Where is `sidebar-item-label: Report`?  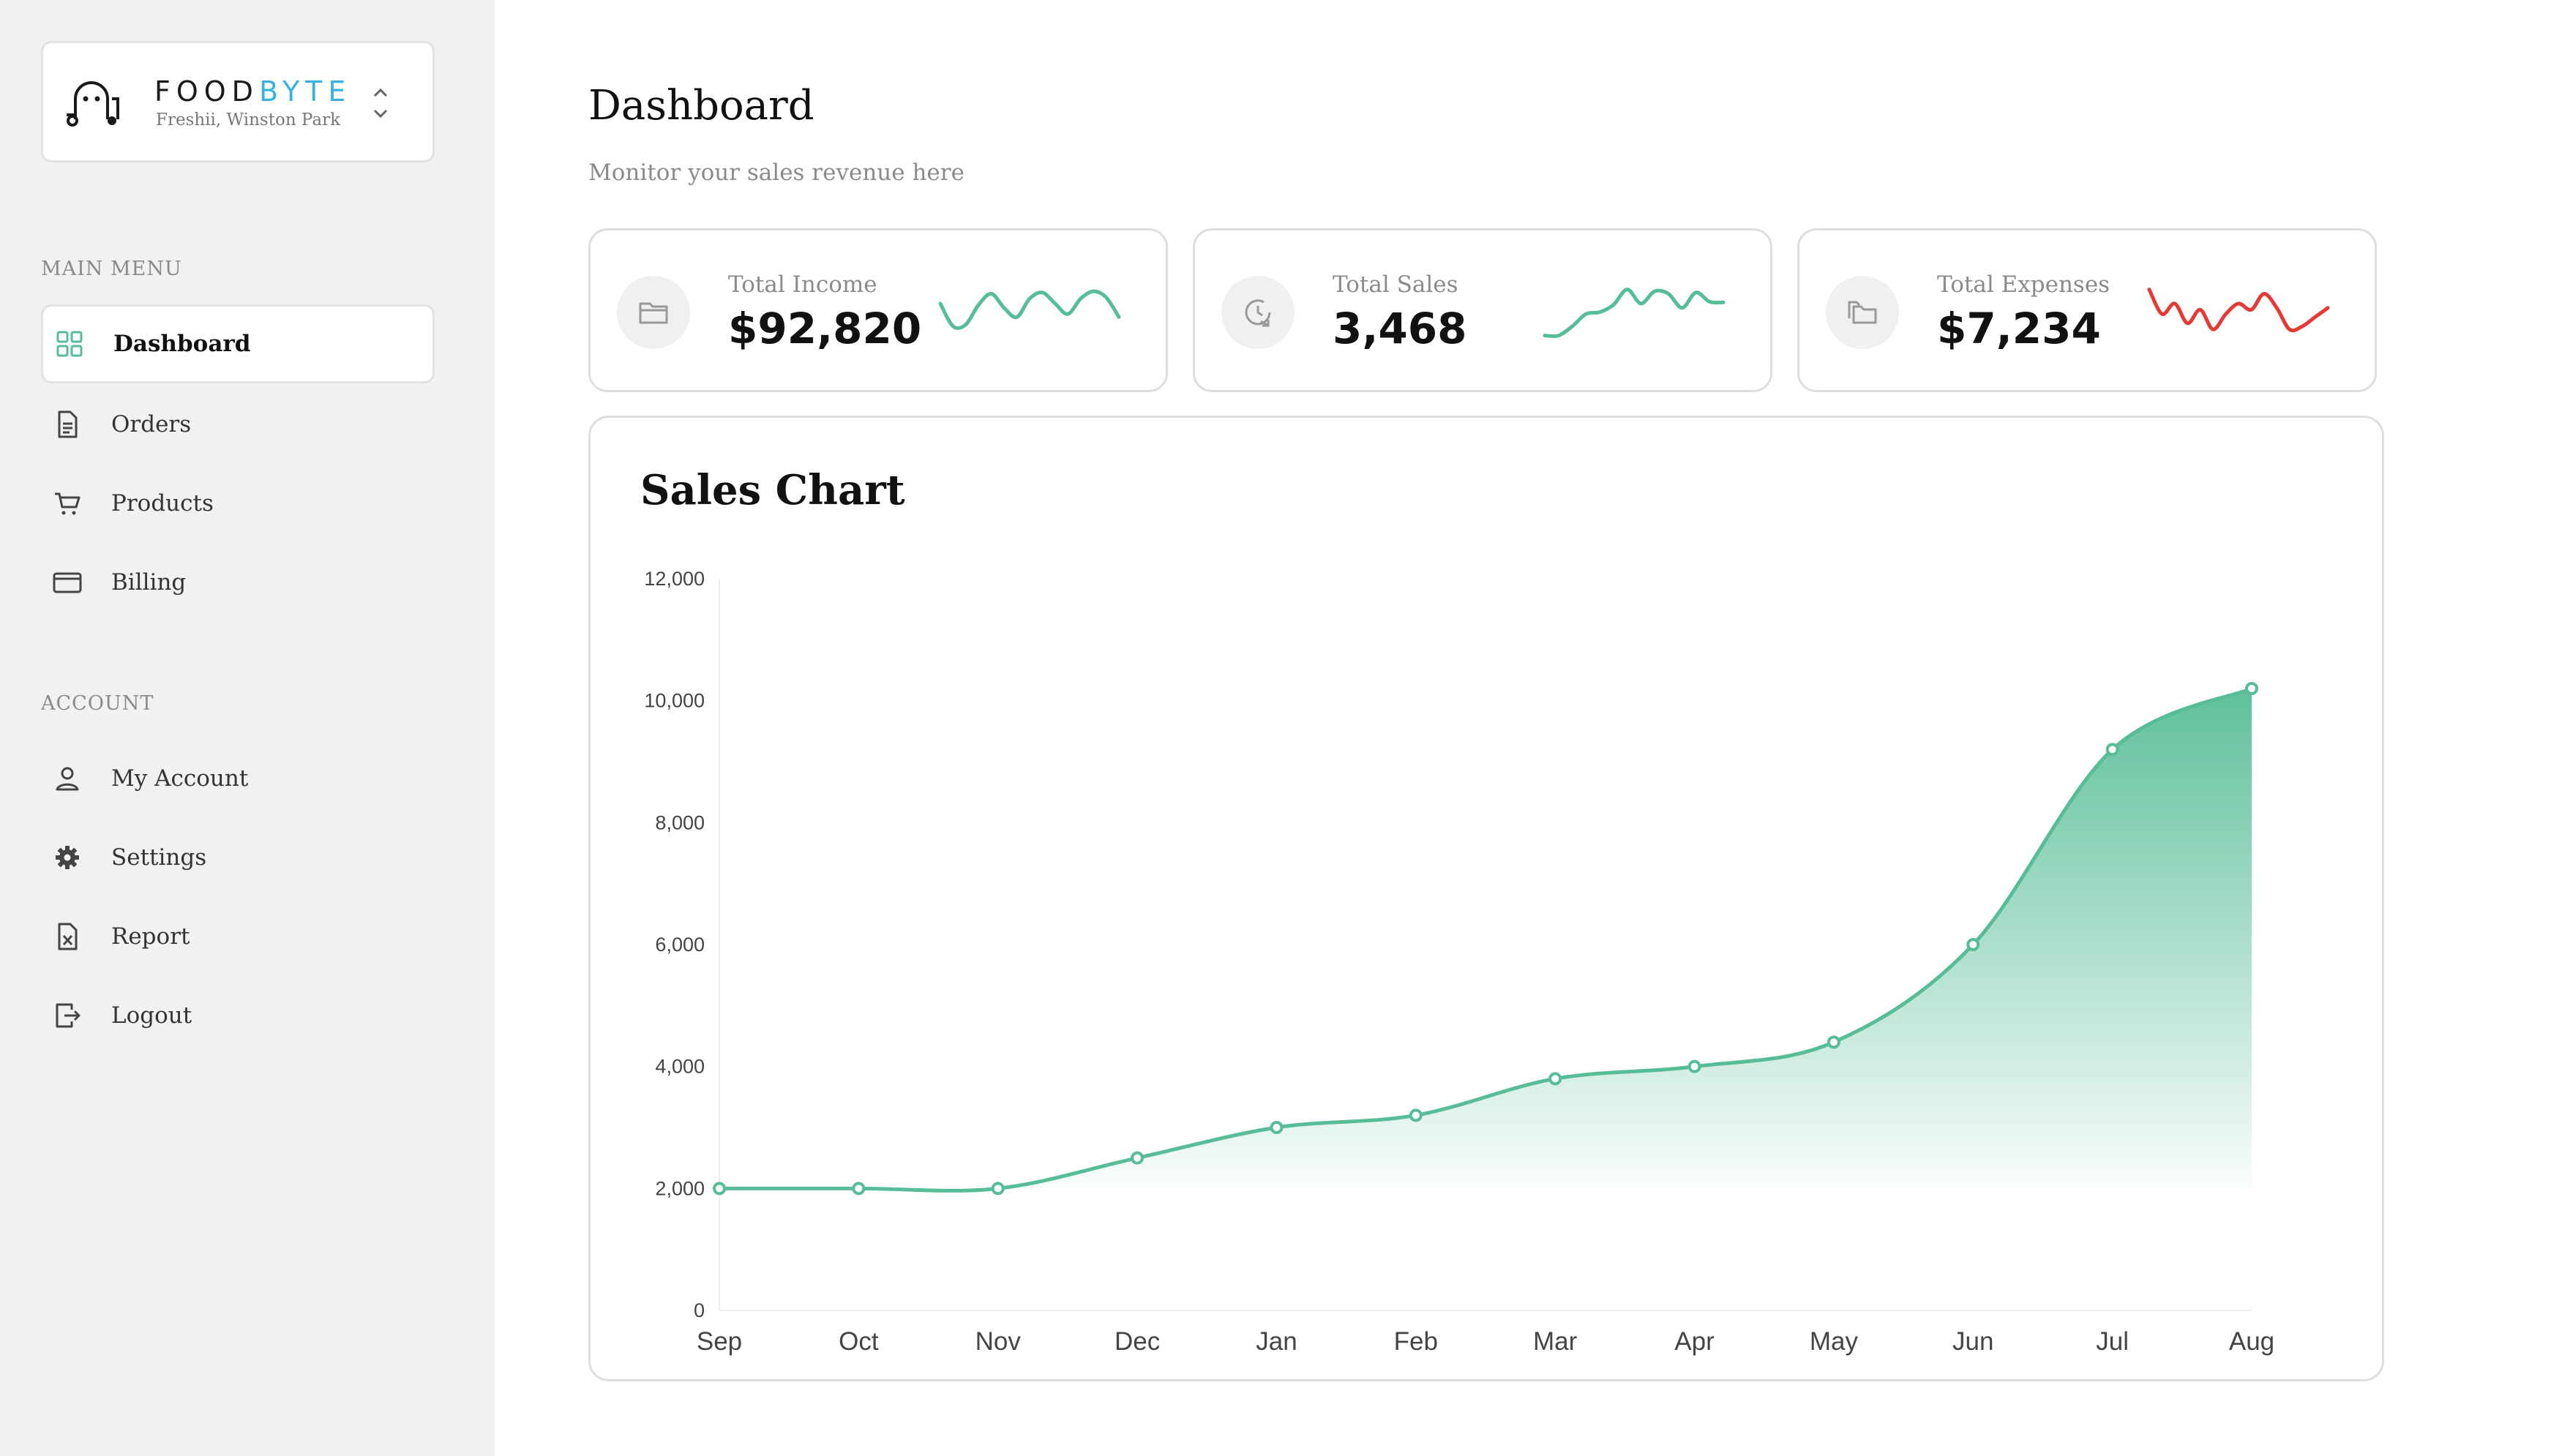
sidebar-item-label: Report is located at coordinates (150, 936).